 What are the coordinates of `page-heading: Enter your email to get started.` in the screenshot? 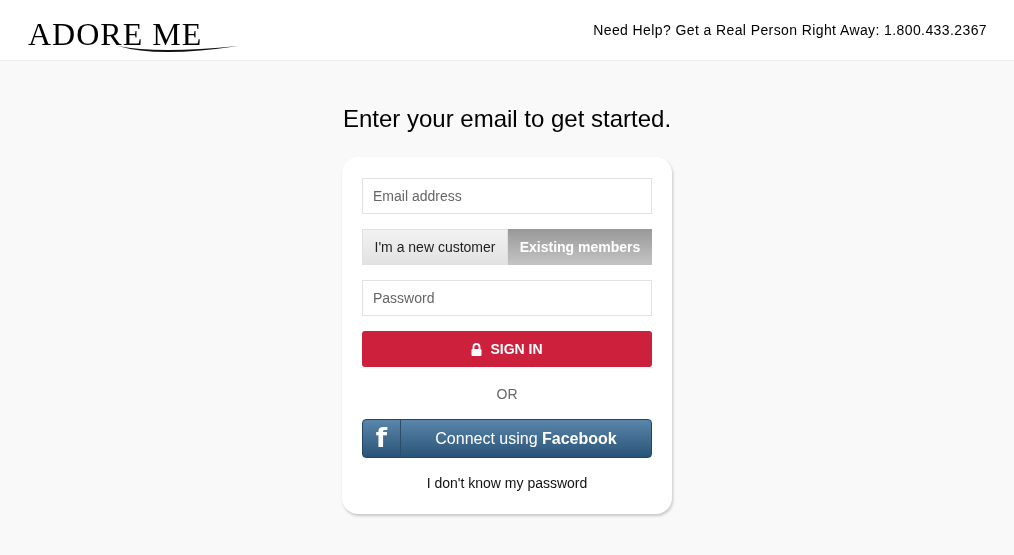 It's located at (507, 119).